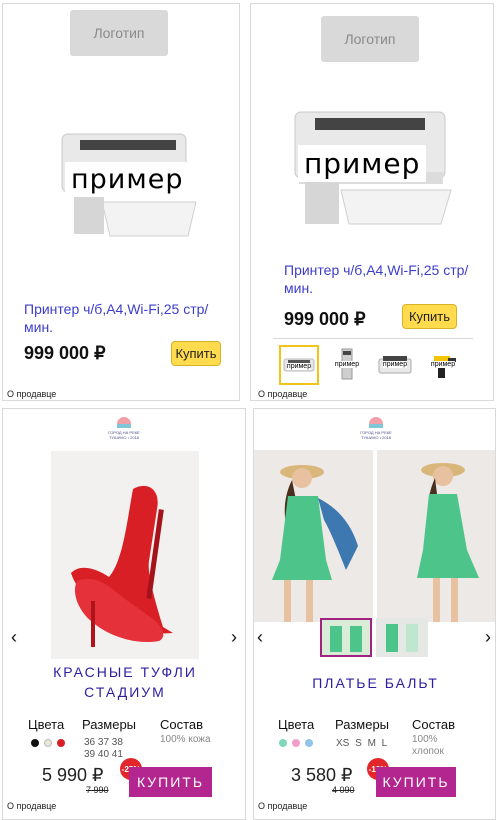  I want to click on size-options: 36 37 38 39 40 41, so click(103, 749).